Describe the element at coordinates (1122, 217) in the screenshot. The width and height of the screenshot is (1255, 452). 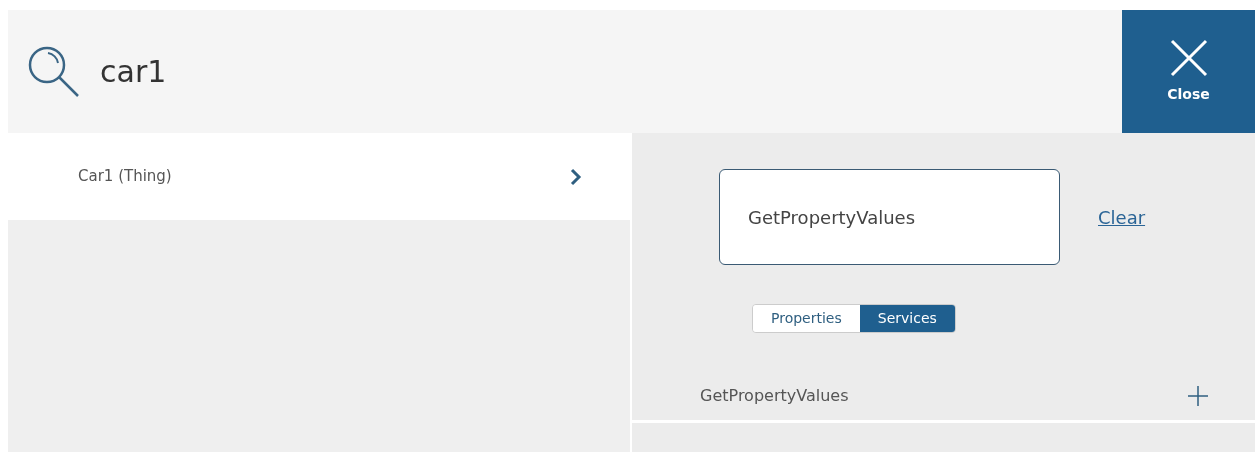
I see `clear-link: Clear` at that location.